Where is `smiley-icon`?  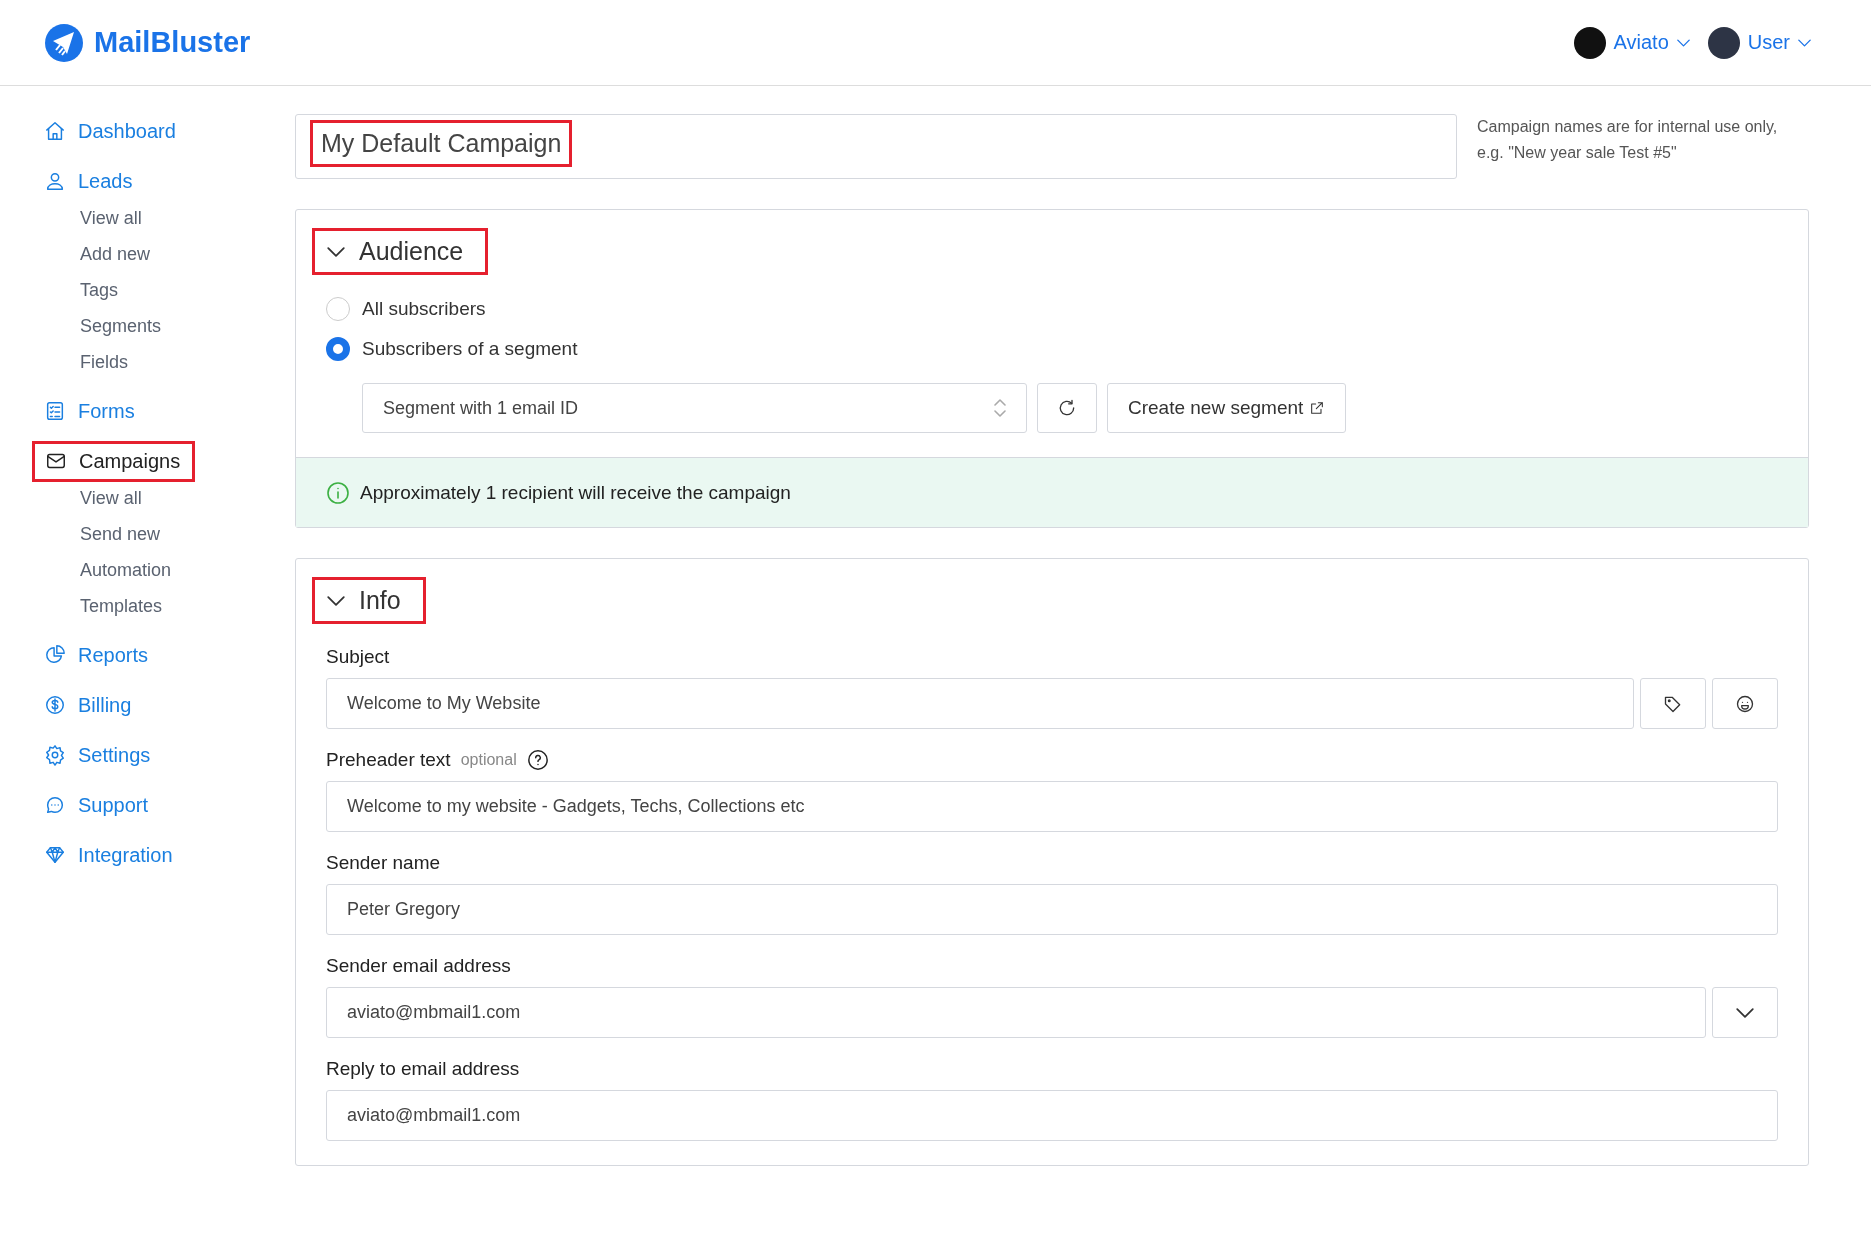
smiley-icon is located at coordinates (1745, 703).